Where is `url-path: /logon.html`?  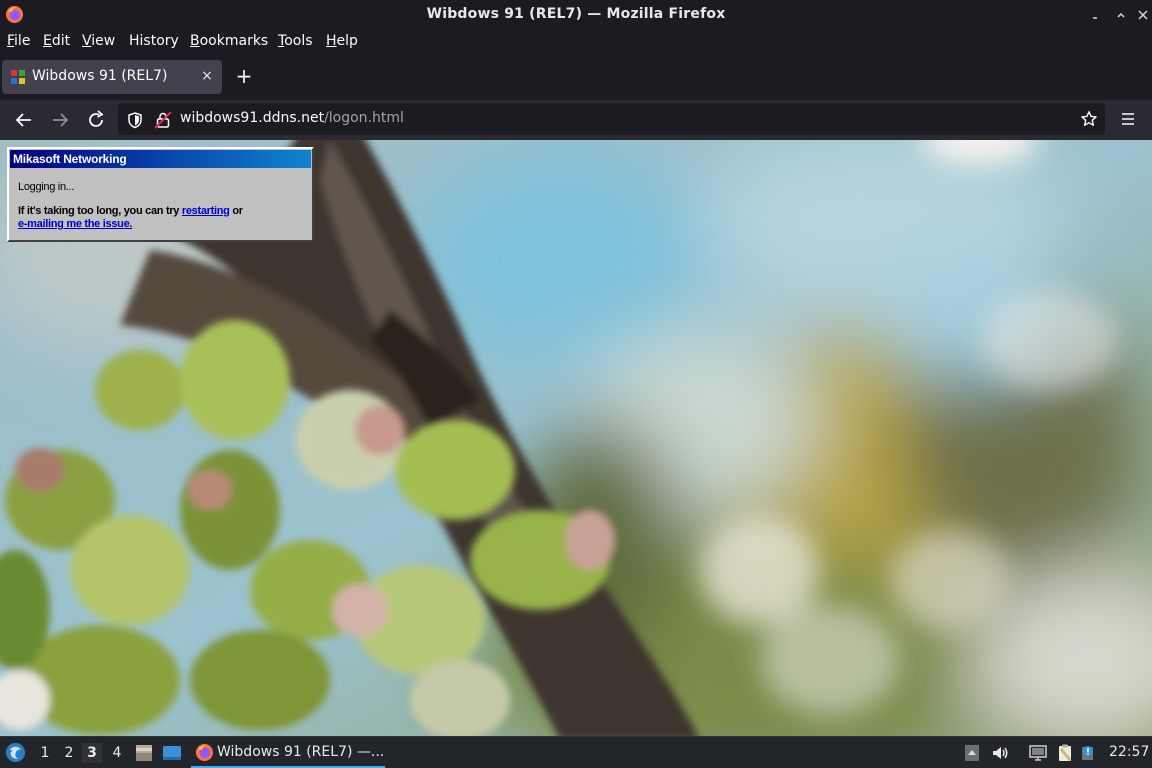
url-path: /logon.html is located at coordinates (364, 118).